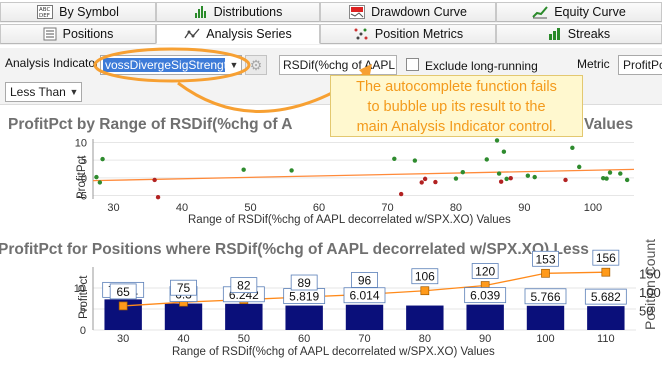  What do you see at coordinates (80, 289) in the screenshot?
I see `y-tick-label: 10` at bounding box center [80, 289].